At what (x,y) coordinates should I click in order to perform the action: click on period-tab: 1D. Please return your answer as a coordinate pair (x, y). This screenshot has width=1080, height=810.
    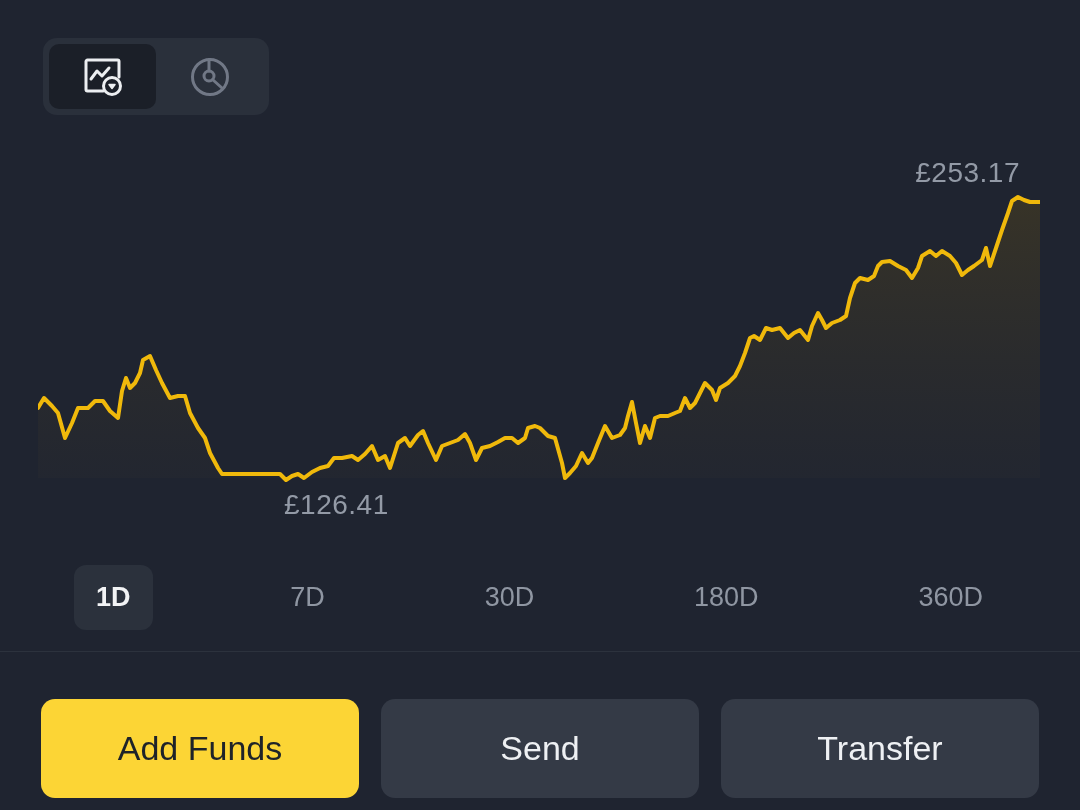
    Looking at the image, I should click on (113, 597).